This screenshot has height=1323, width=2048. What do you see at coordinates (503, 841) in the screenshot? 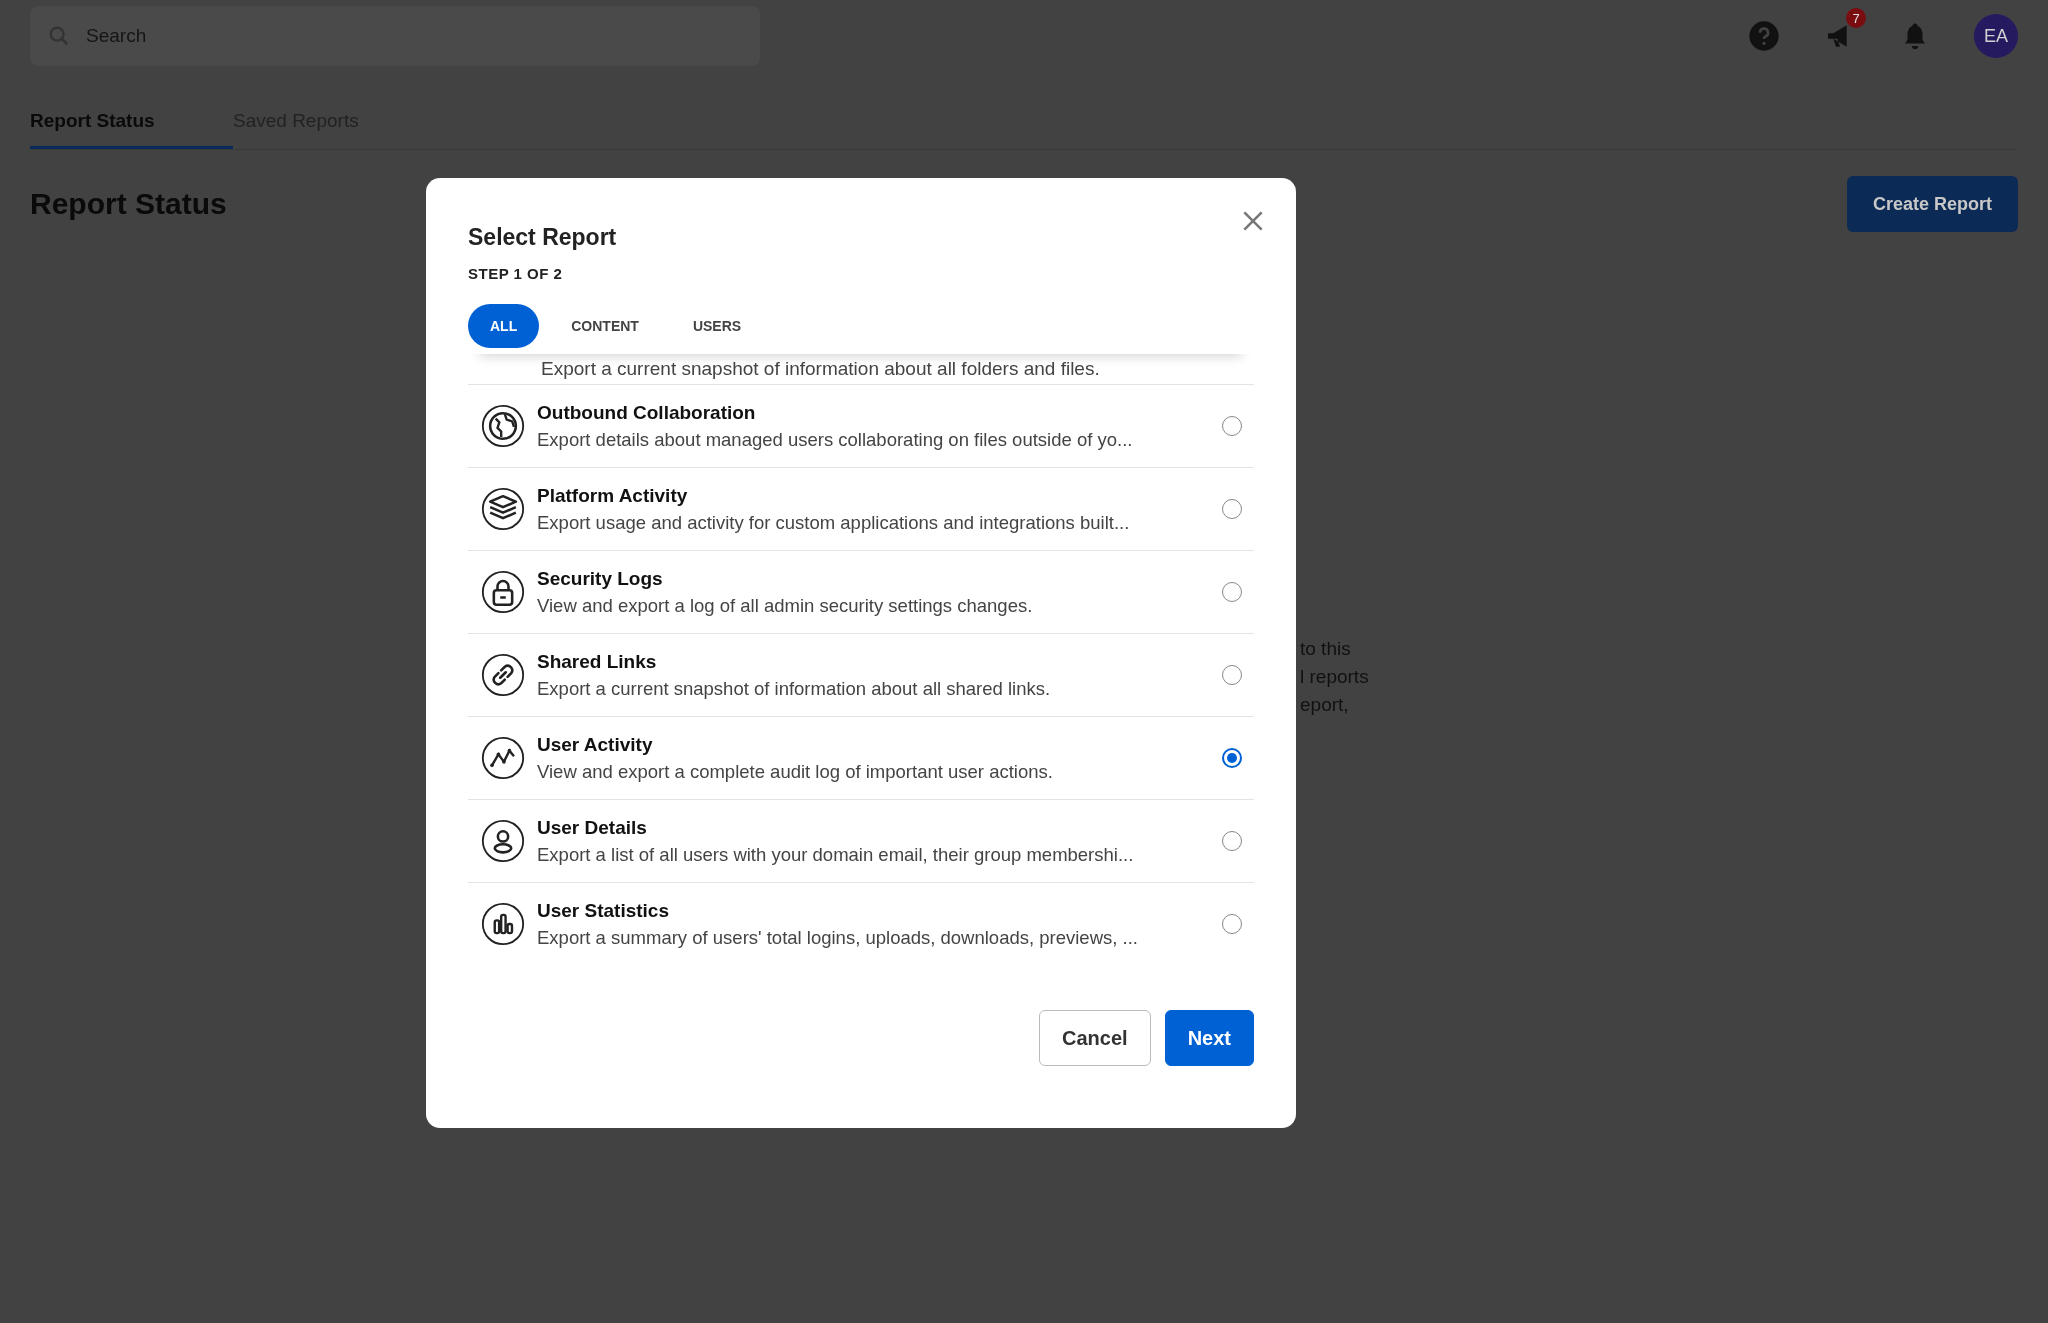
I see `person-icon` at bounding box center [503, 841].